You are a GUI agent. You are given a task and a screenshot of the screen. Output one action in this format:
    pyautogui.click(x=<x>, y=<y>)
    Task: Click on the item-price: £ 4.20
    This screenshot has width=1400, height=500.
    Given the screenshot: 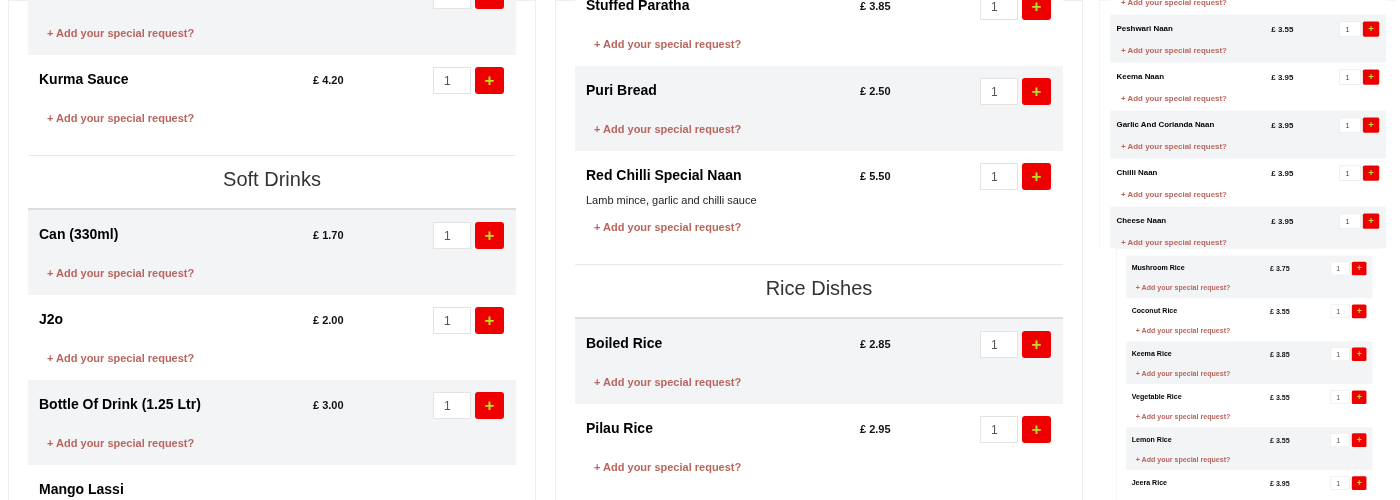 What is the action you would take?
    pyautogui.click(x=328, y=80)
    